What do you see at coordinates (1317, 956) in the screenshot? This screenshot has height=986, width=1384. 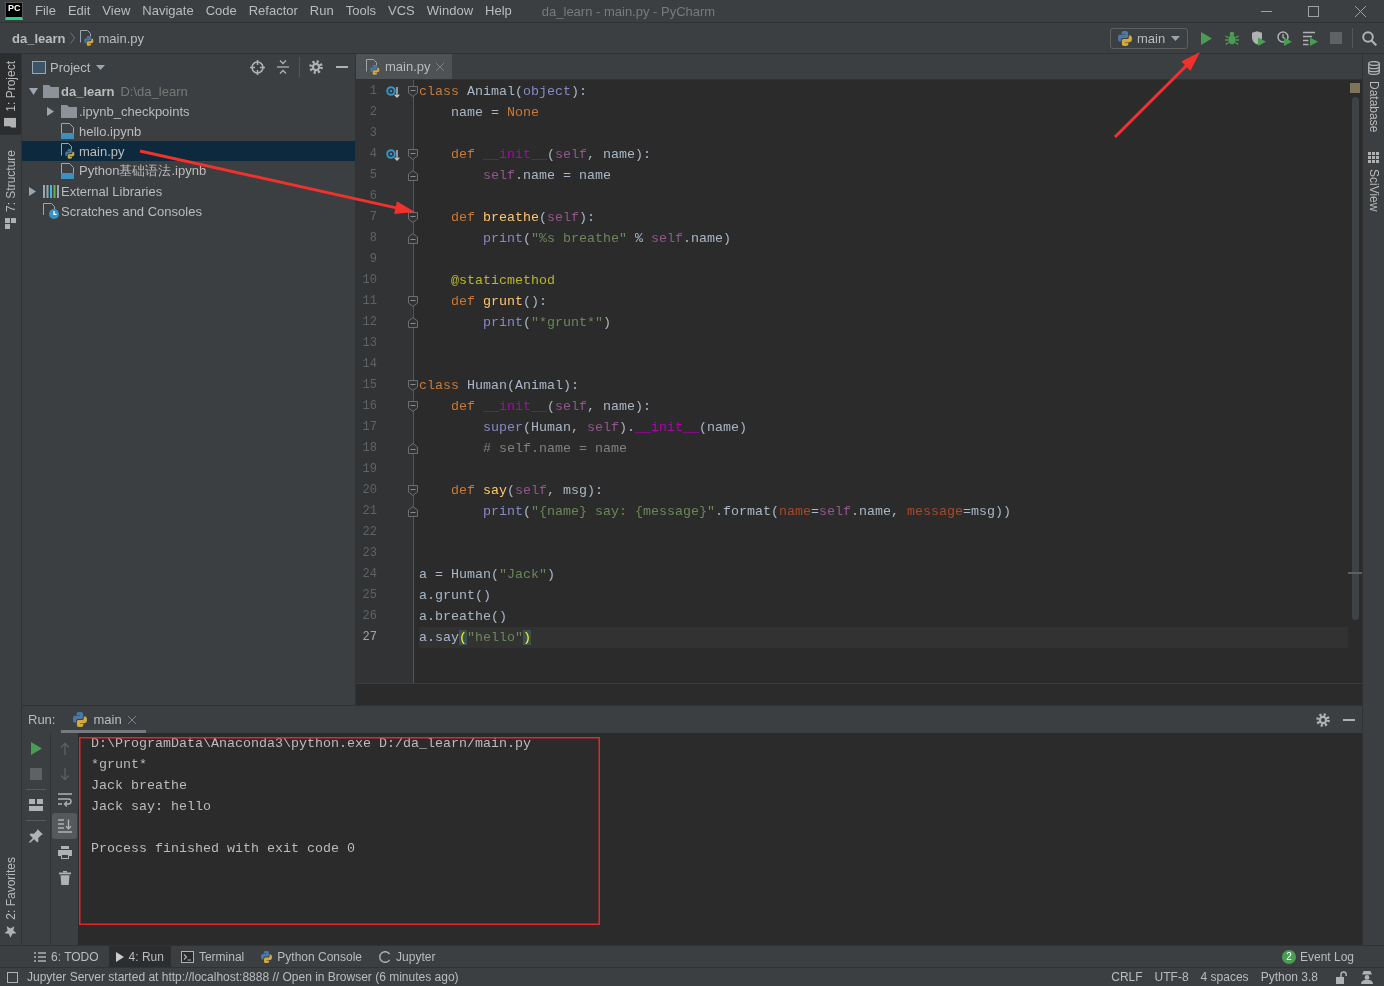 I see `event-log-button: 2 Event Log` at bounding box center [1317, 956].